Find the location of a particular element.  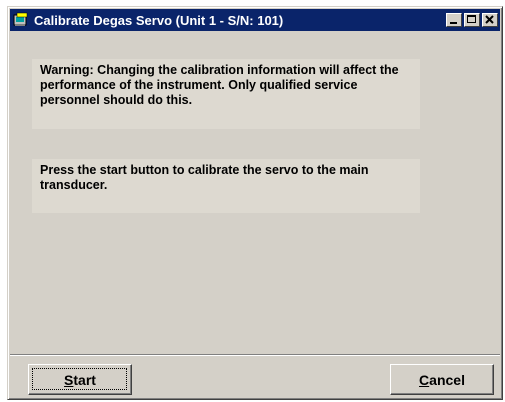

cancel-button-label: Cancel is located at coordinates (442, 379).